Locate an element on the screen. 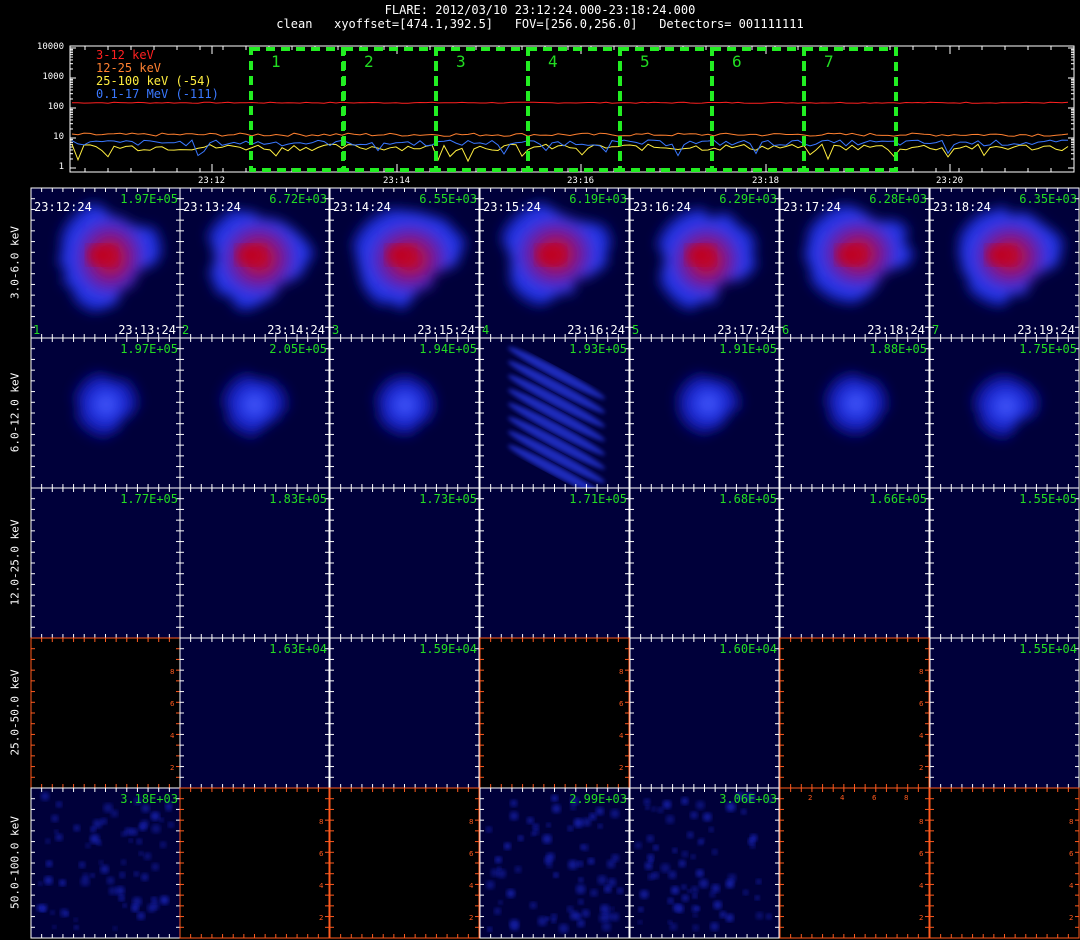  tile-index: 3 is located at coordinates (335, 330).